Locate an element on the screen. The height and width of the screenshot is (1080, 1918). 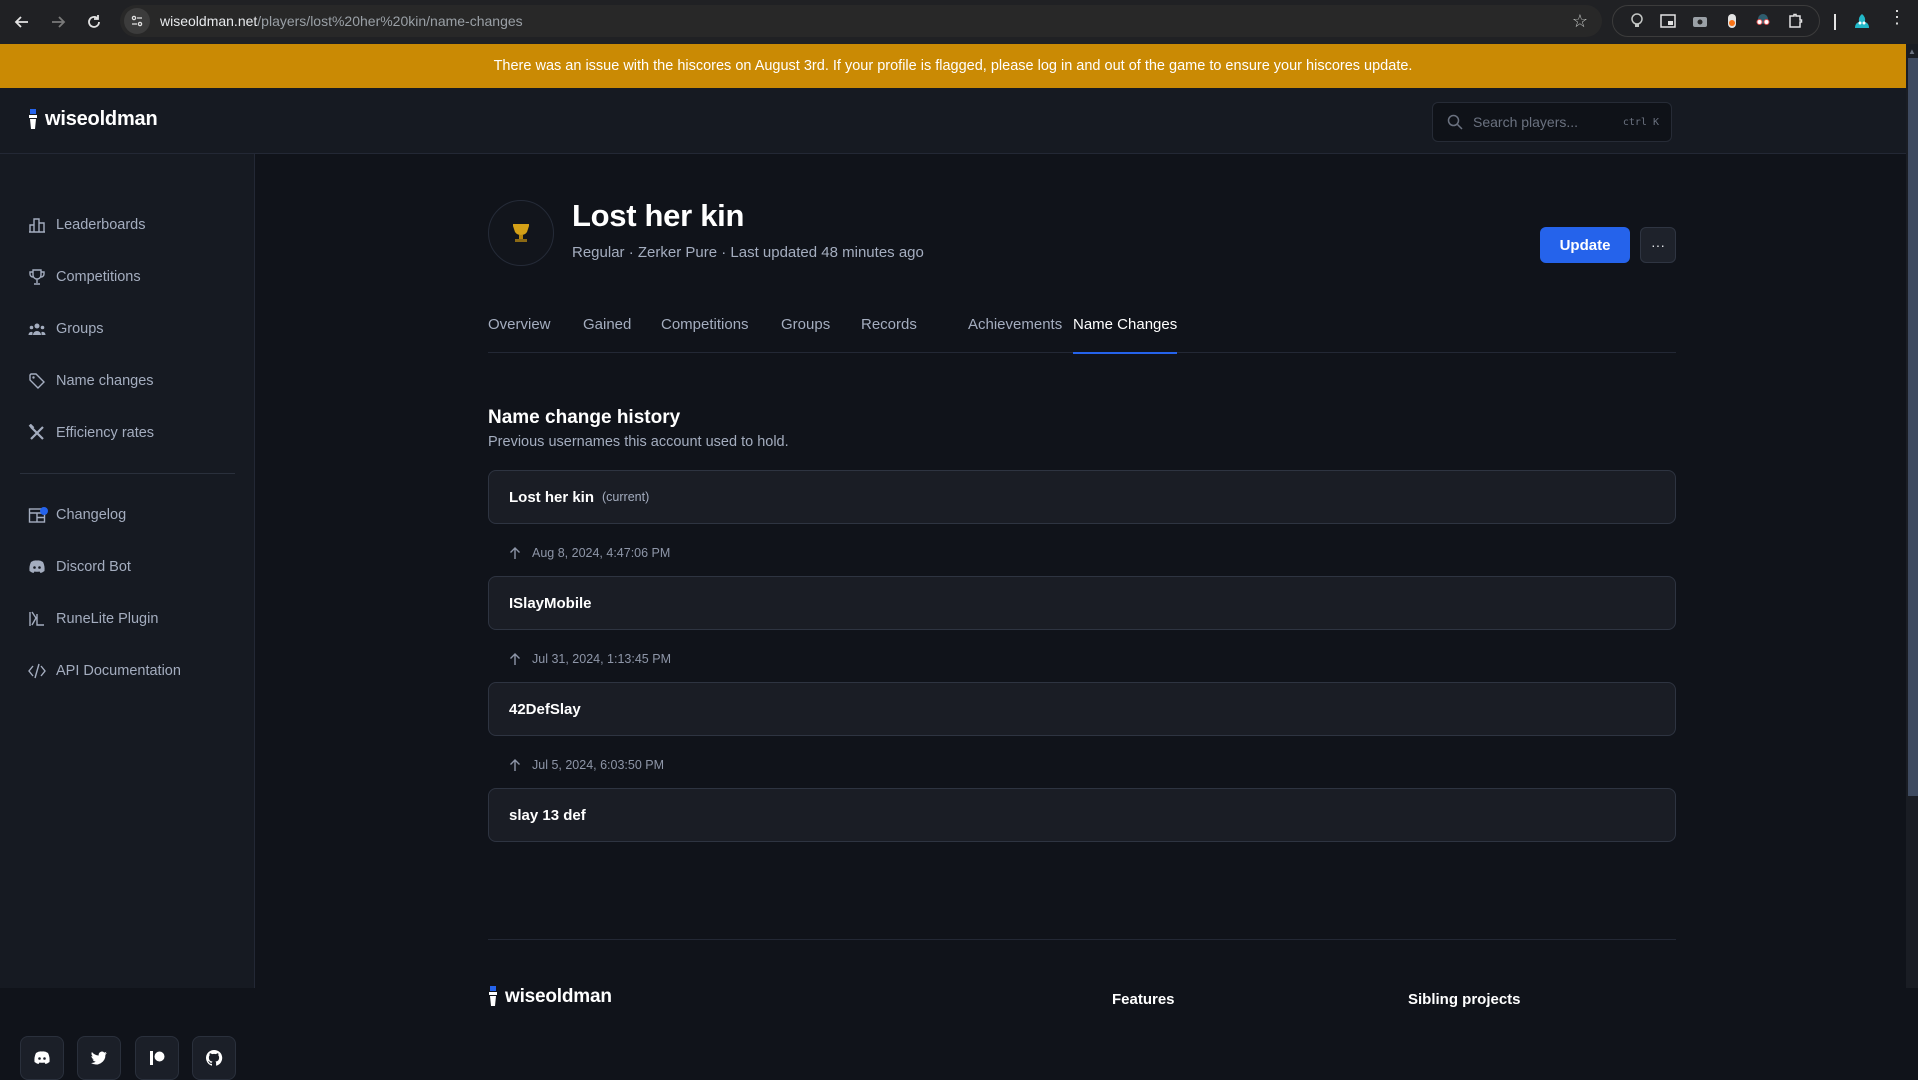
github-link is located at coordinates (214, 1058).